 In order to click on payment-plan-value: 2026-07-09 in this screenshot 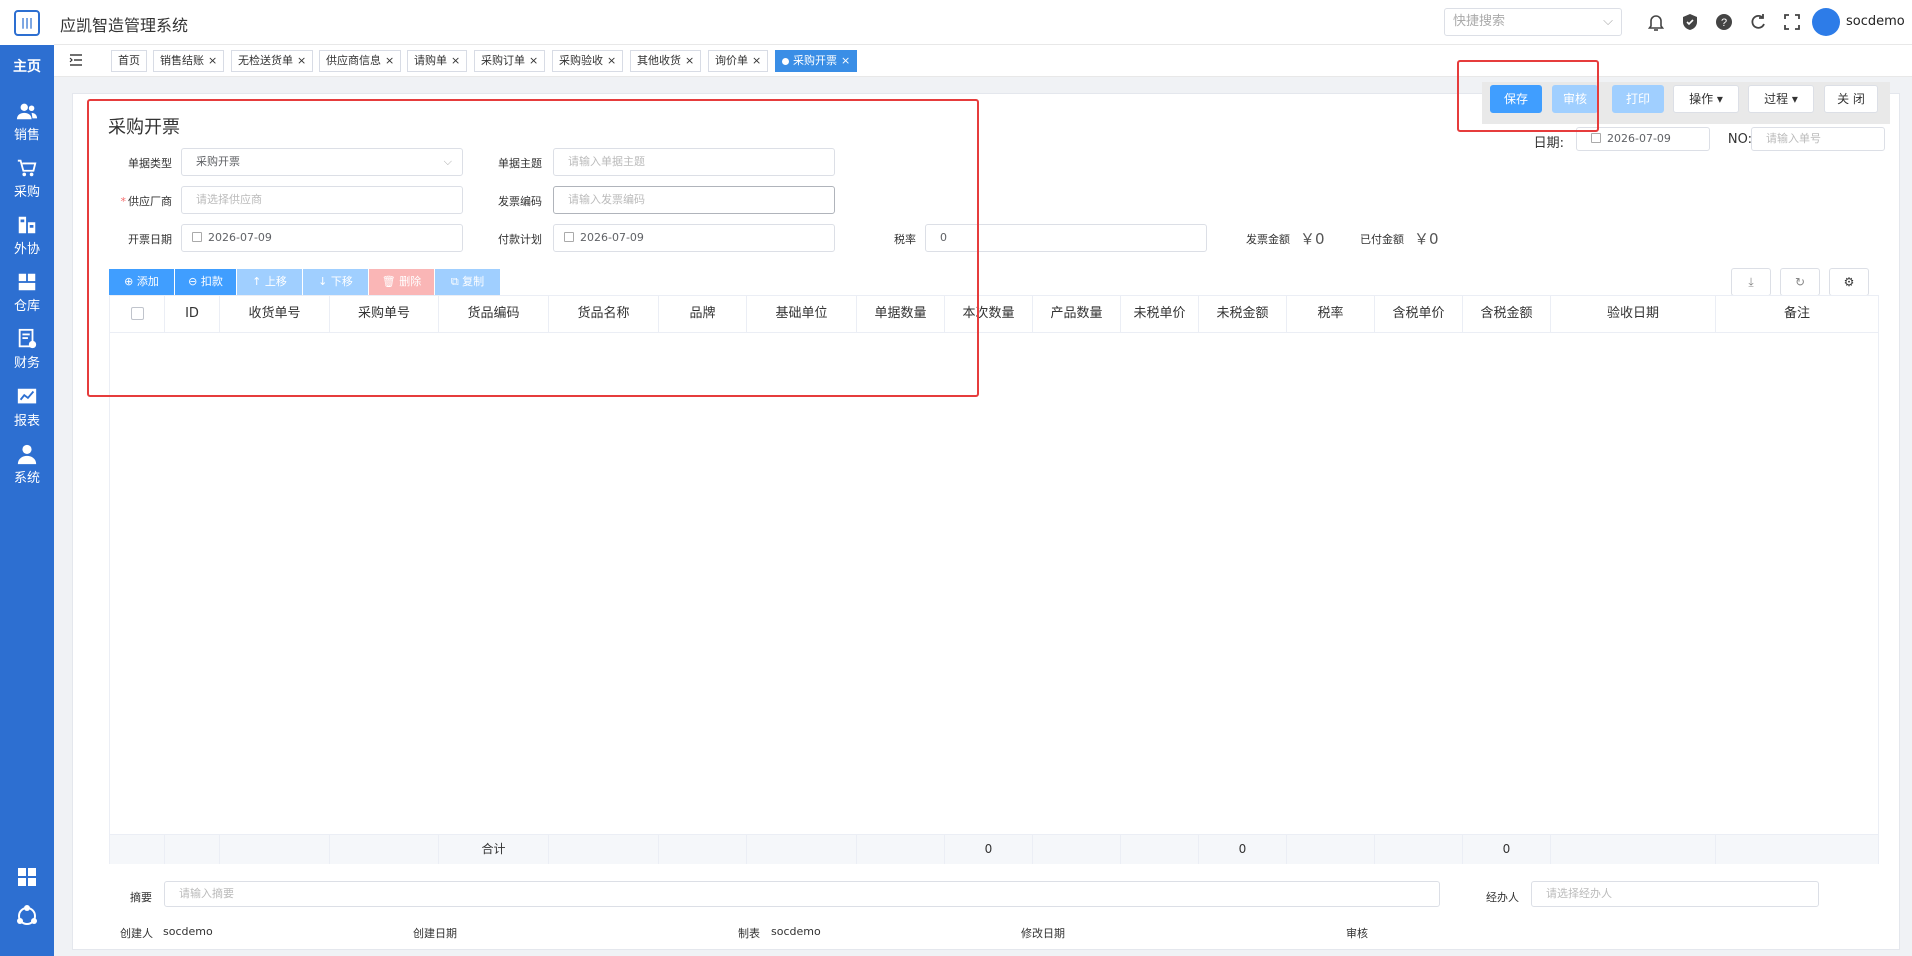, I will do `click(612, 237)`.